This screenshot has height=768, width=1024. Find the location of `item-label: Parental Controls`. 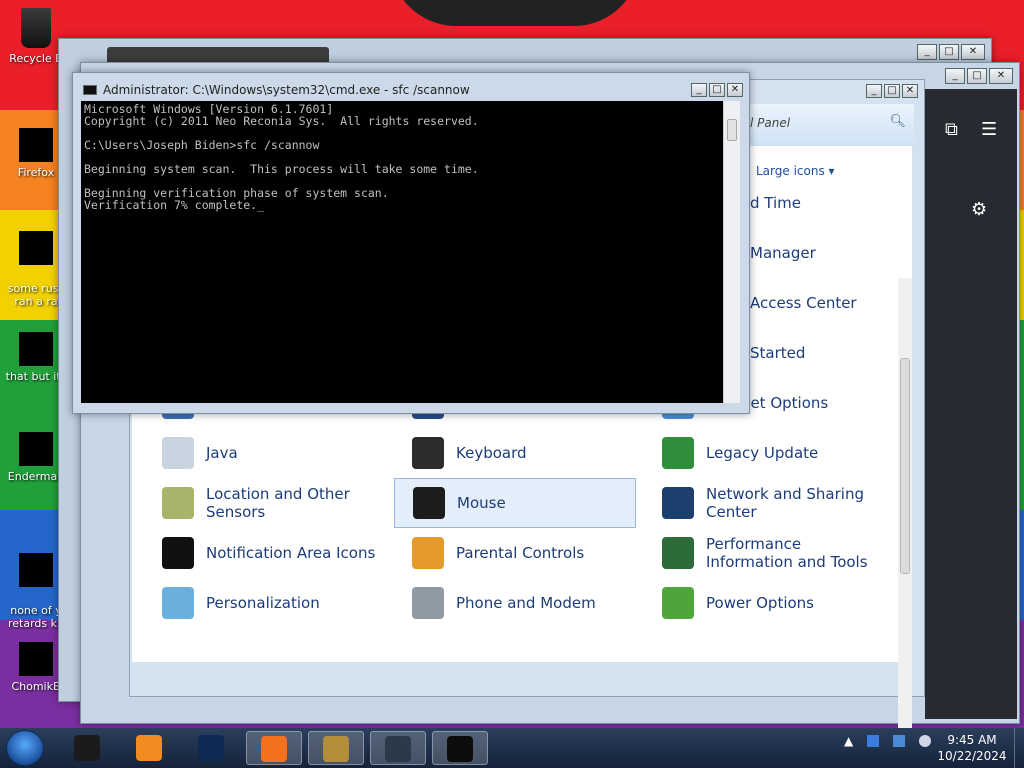

item-label: Parental Controls is located at coordinates (520, 553).